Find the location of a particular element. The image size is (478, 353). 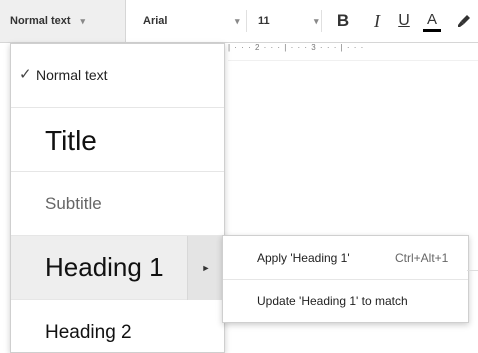

apply-heading-1-shortcut: Ctrl+Alt+1 is located at coordinates (422, 258).